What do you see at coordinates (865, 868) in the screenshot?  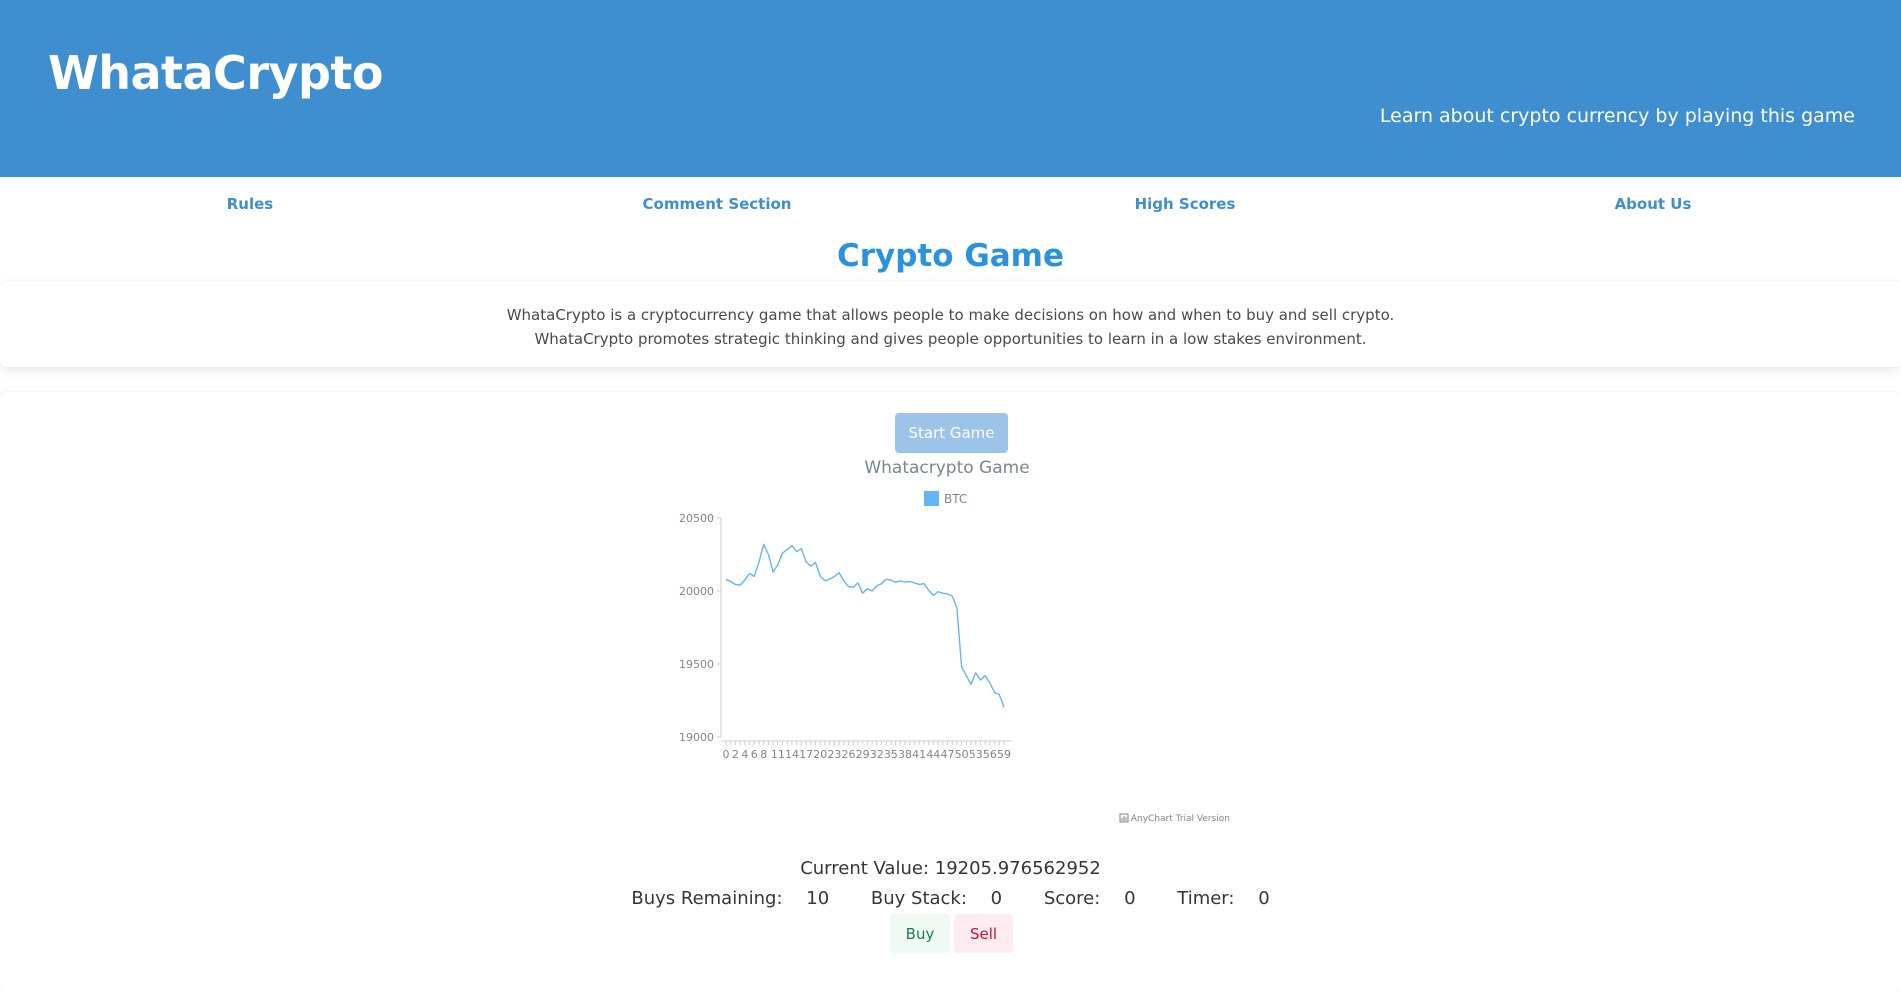 I see `current-value-label: Current Value:` at bounding box center [865, 868].